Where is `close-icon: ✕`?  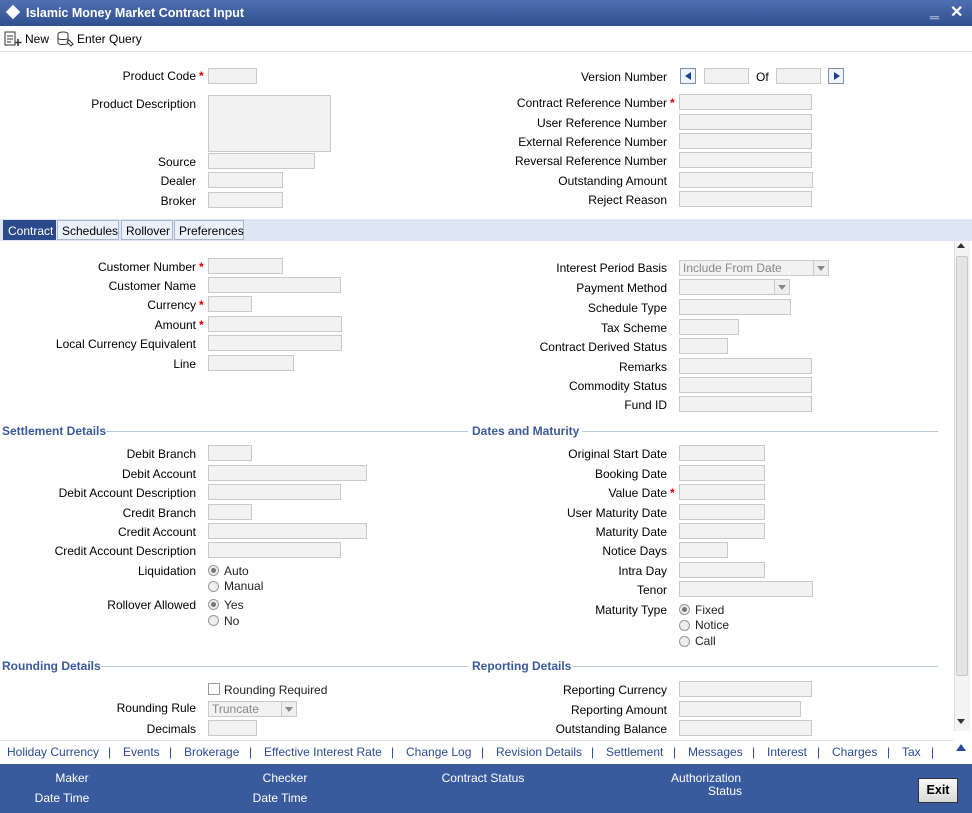
close-icon: ✕ is located at coordinates (956, 12).